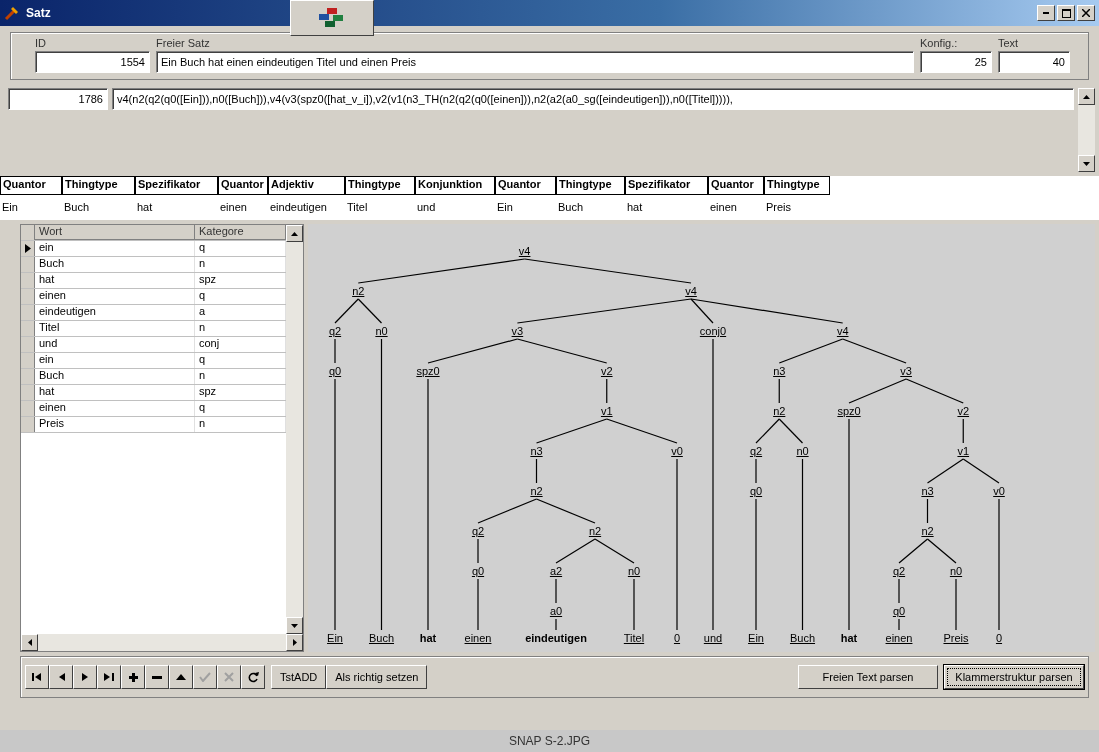  Describe the element at coordinates (713, 331) in the screenshot. I see `tree-node: conj0` at that location.